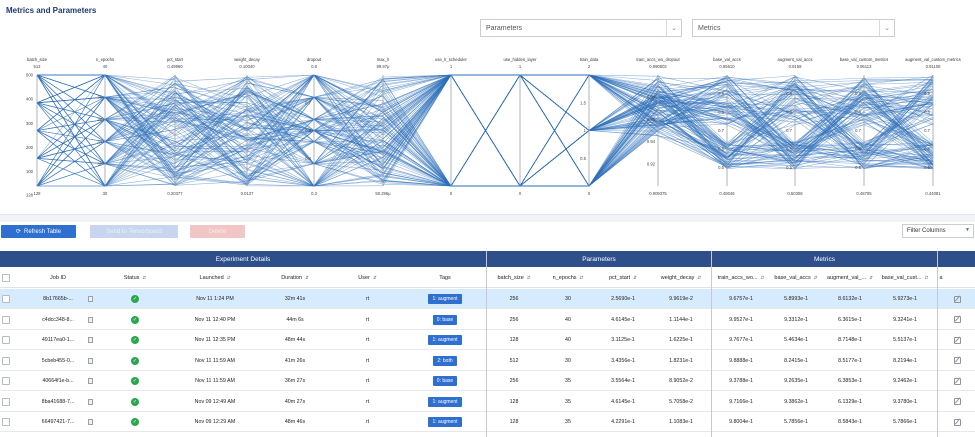  Describe the element at coordinates (30, 75) in the screenshot. I see `left-axis-tick: 500` at that location.